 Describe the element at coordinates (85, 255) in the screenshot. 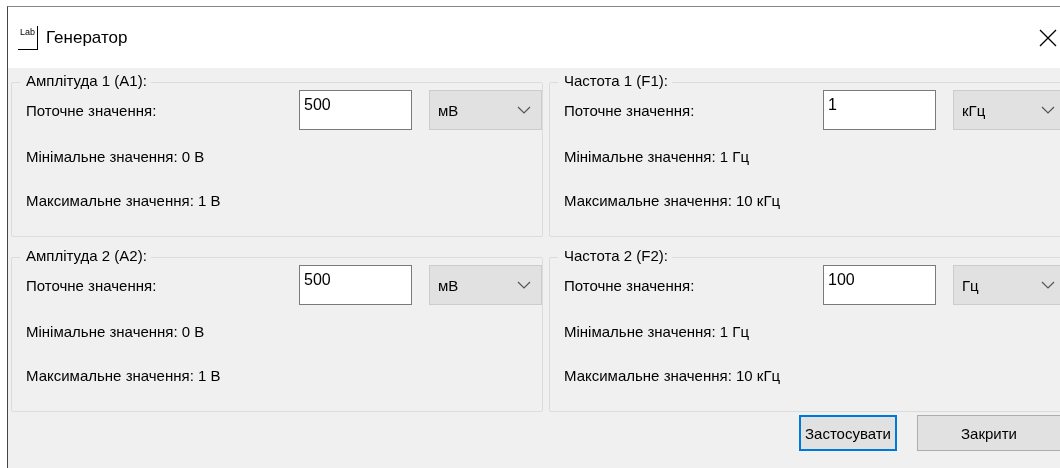

I see `group-legend: Амплітуда 2 (A2):` at that location.